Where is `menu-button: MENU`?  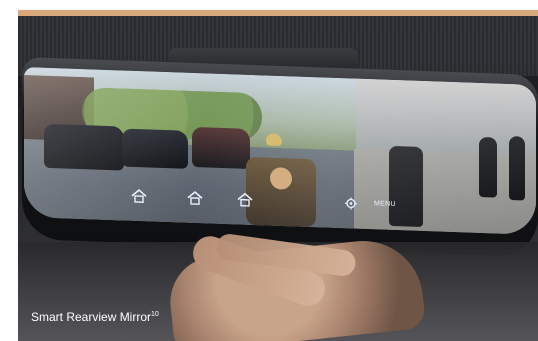 menu-button: MENU is located at coordinates (385, 204).